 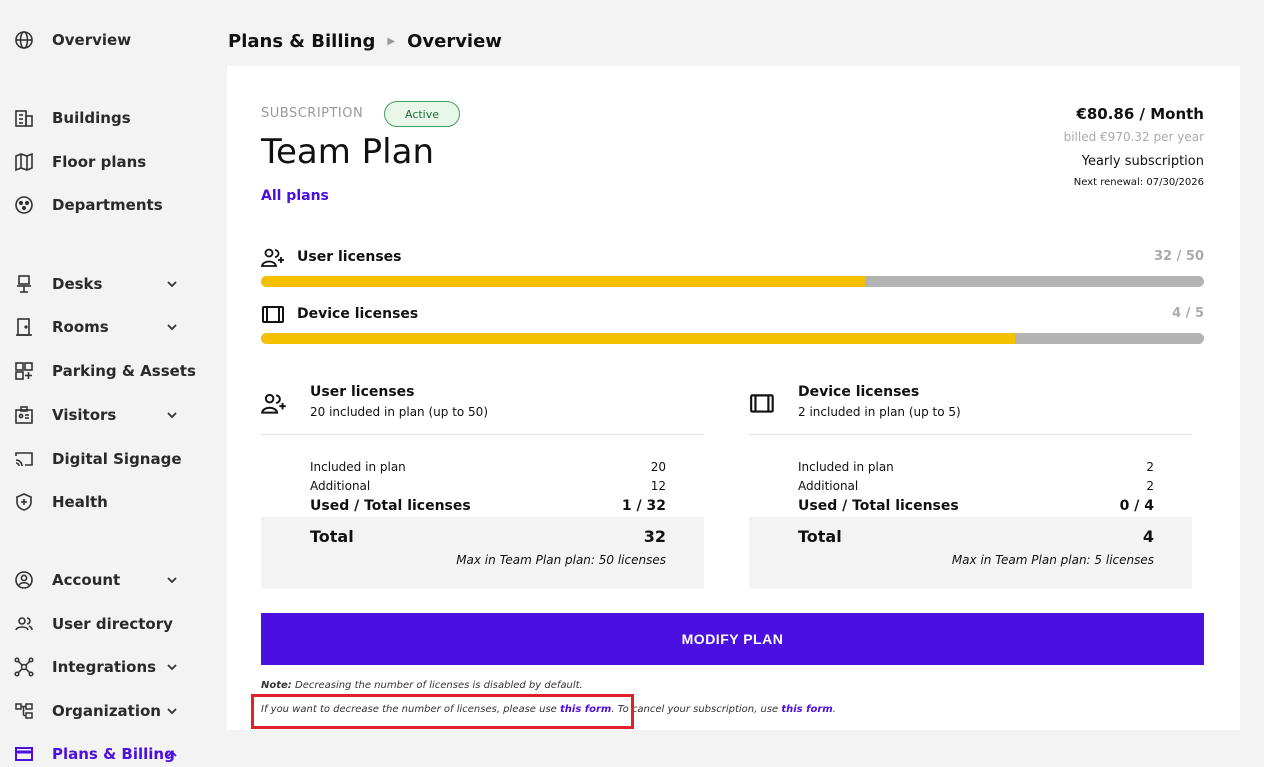 What do you see at coordinates (24, 580) in the screenshot?
I see `account-icon` at bounding box center [24, 580].